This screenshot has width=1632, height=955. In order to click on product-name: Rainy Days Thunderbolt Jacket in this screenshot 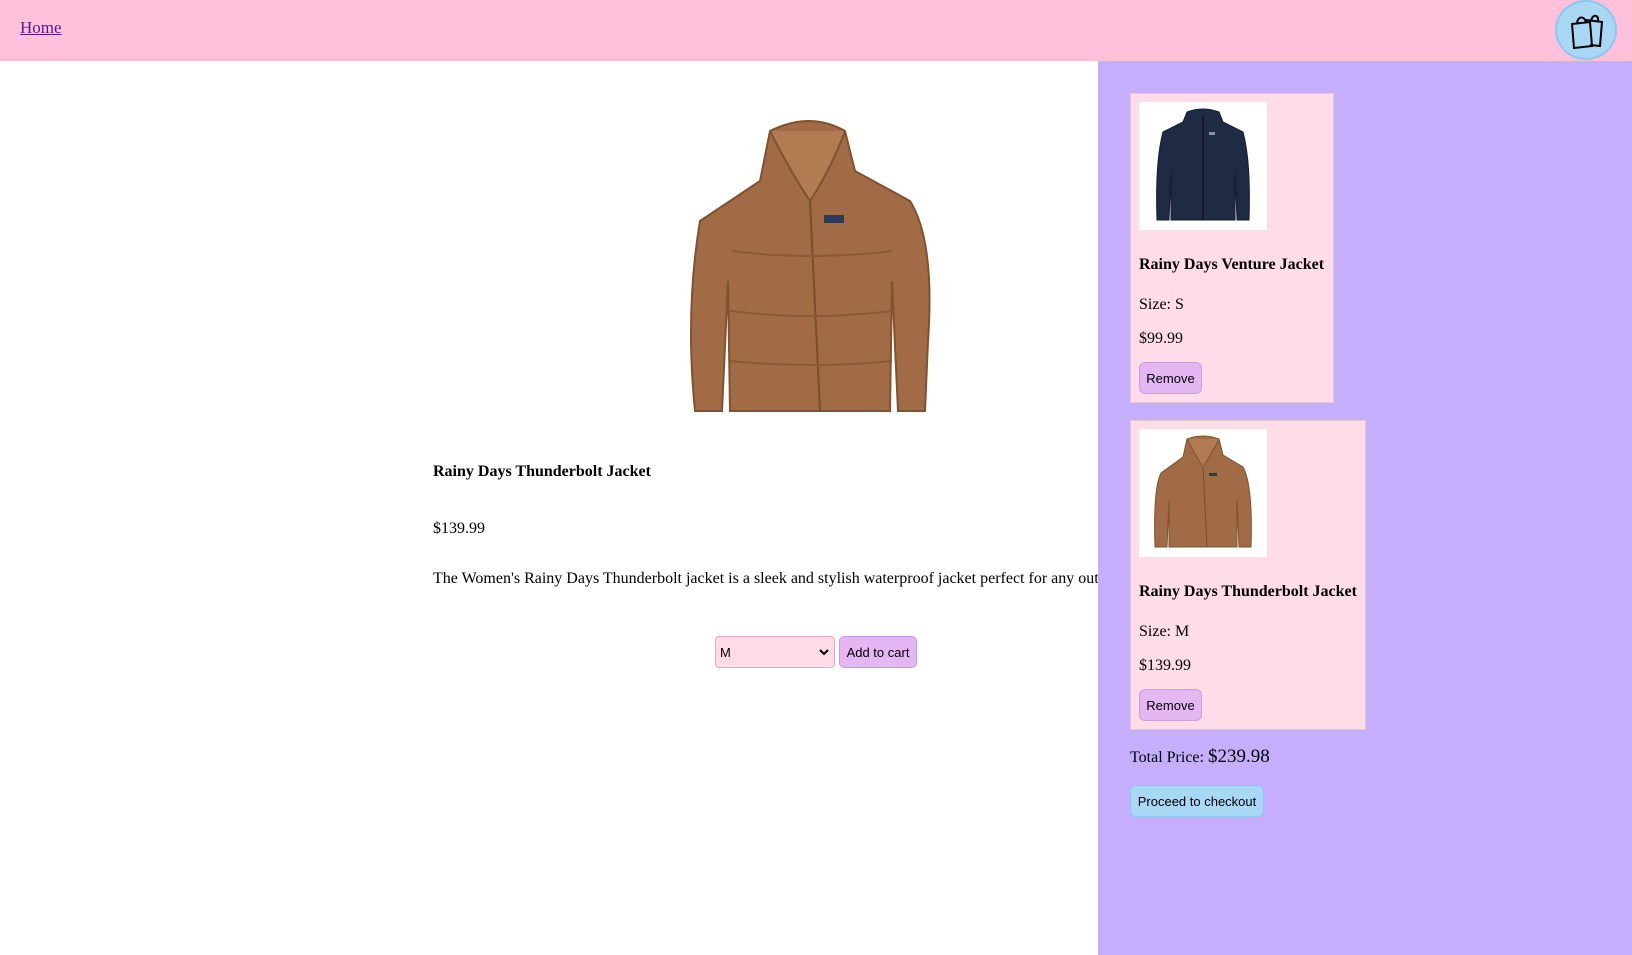, I will do `click(542, 471)`.